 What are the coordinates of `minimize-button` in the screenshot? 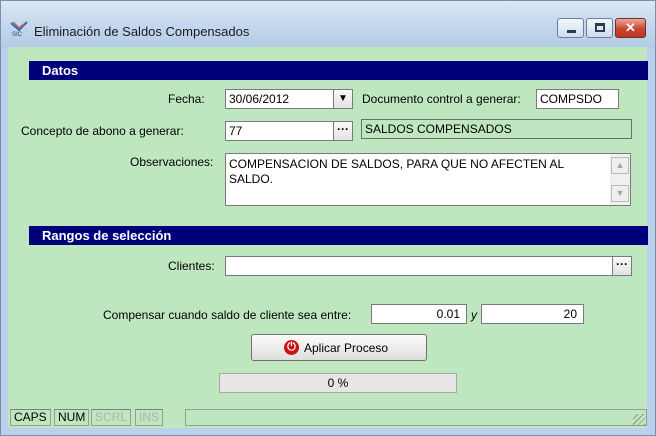 It's located at (570, 28).